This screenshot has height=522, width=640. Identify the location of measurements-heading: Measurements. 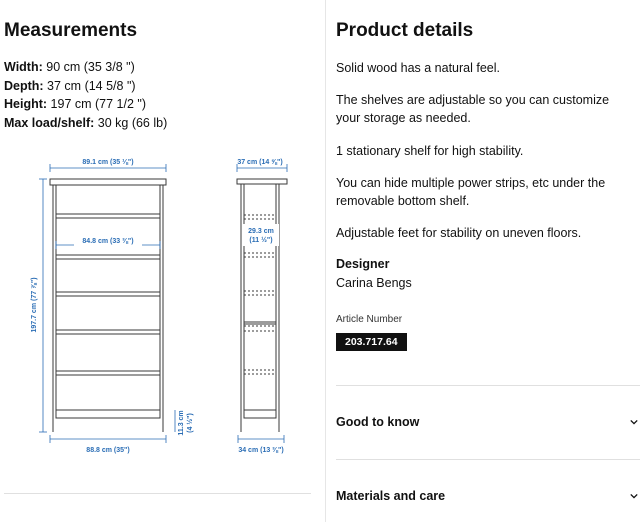
(71, 30).